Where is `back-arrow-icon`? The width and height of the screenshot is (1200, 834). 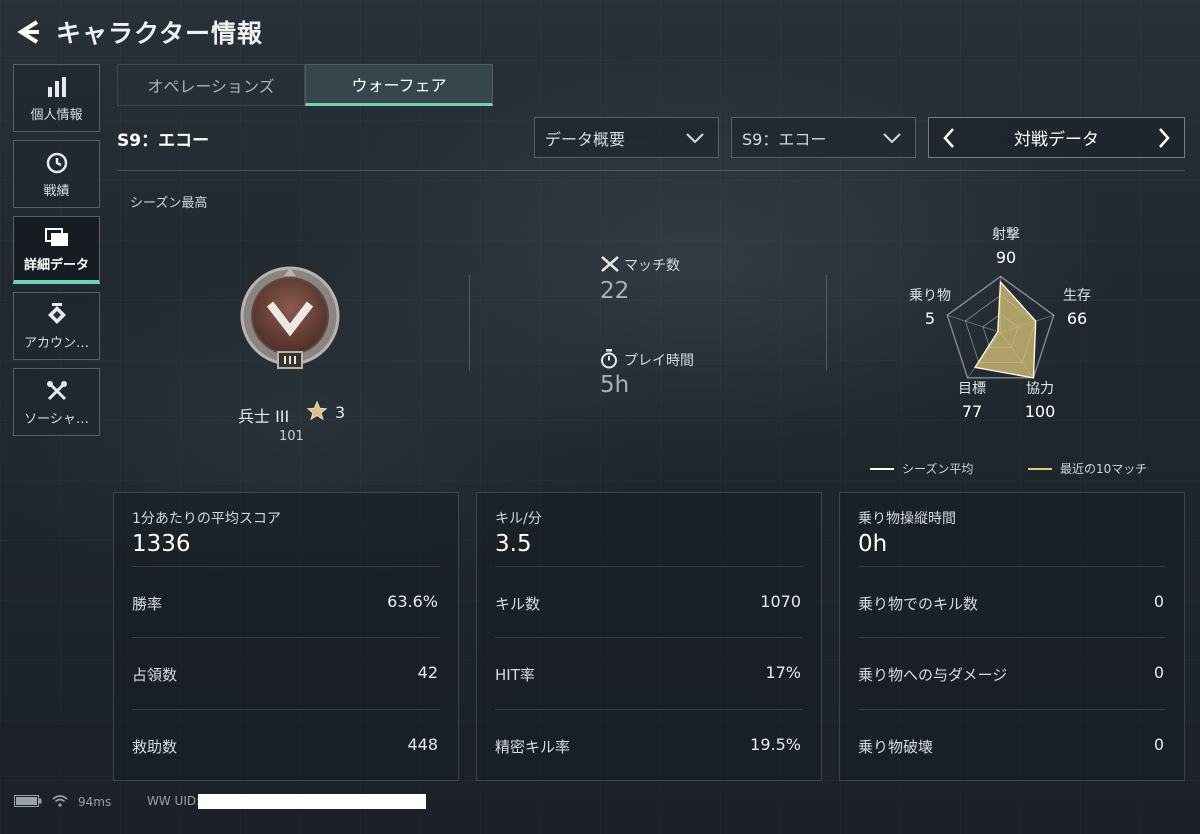 back-arrow-icon is located at coordinates (28, 32).